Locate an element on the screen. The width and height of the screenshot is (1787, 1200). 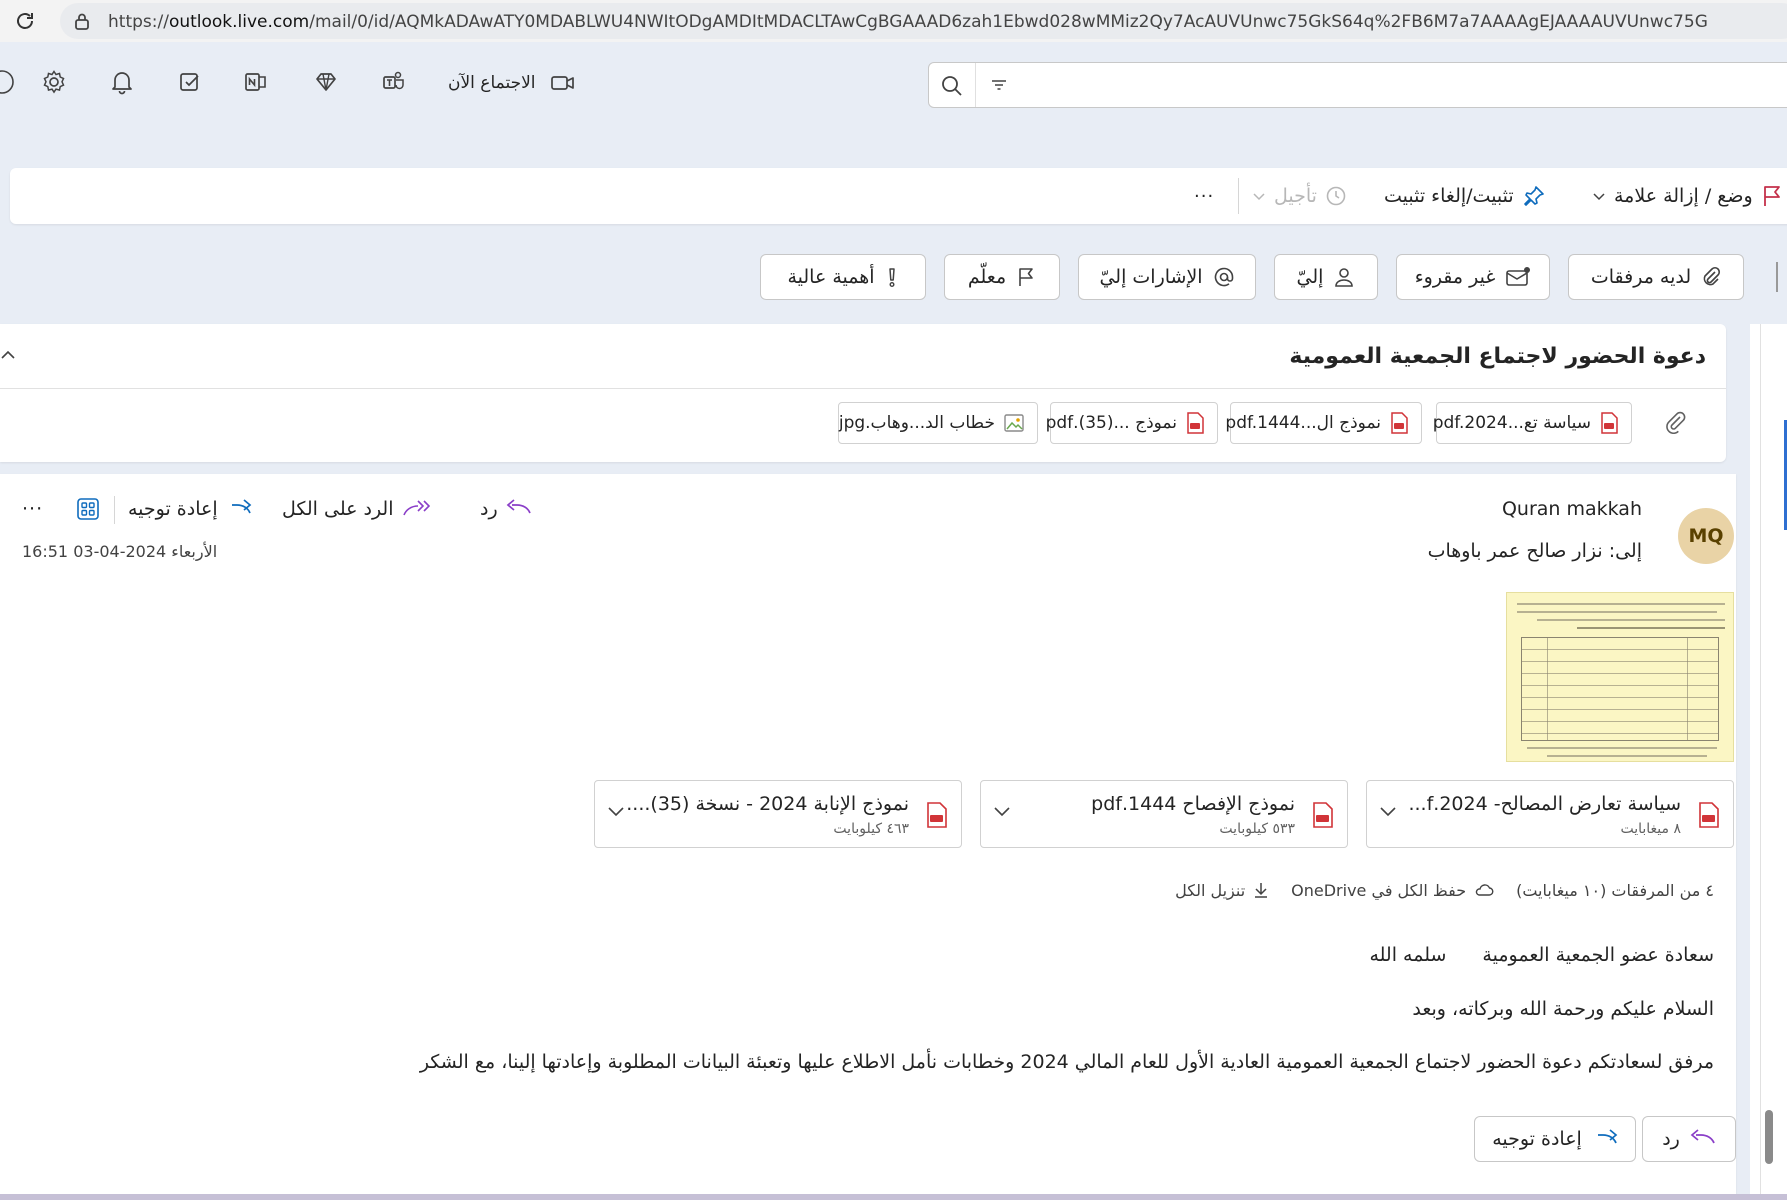
settings-icon is located at coordinates (54, 82).